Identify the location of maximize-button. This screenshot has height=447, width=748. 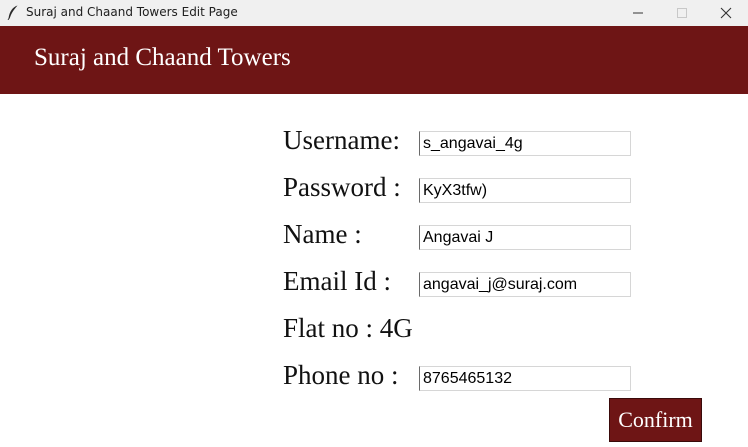
(682, 13).